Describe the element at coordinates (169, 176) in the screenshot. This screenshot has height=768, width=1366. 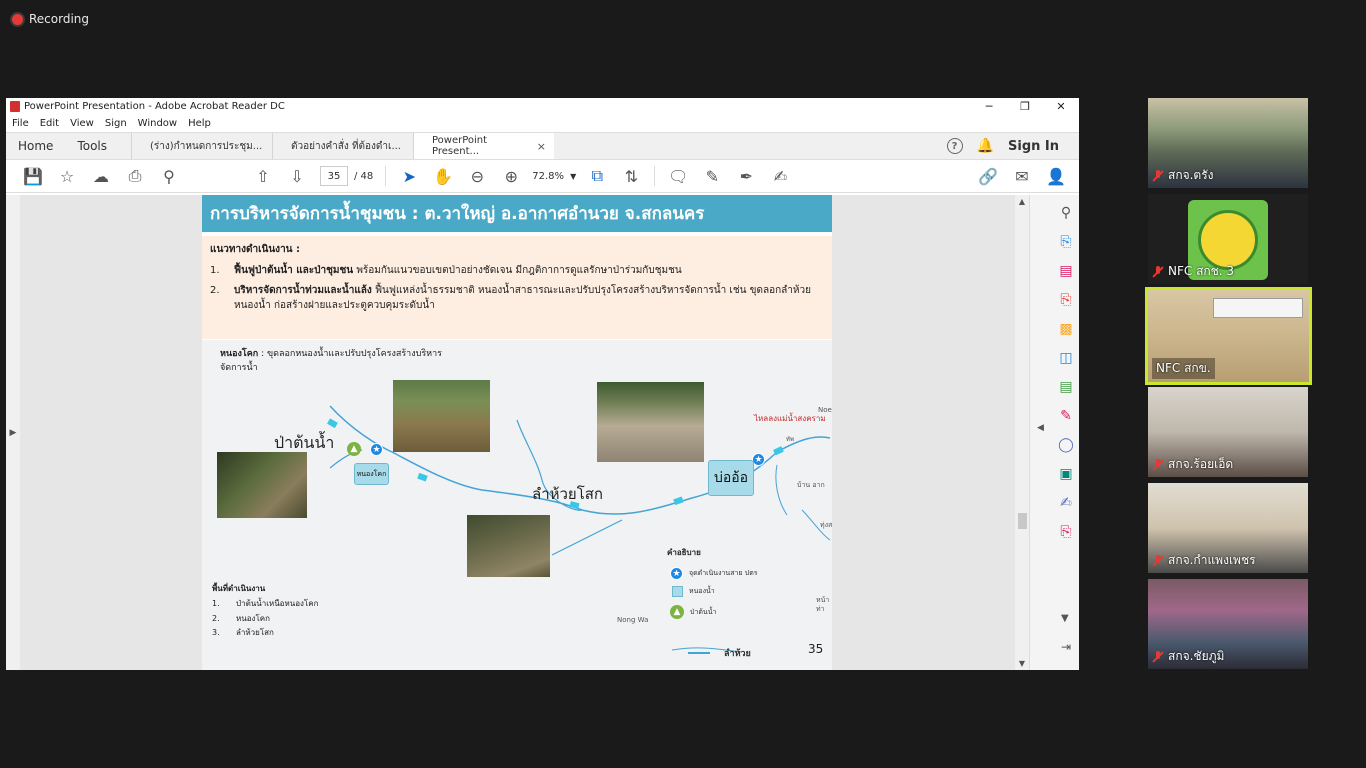
I see `find-icon: ⚲` at that location.